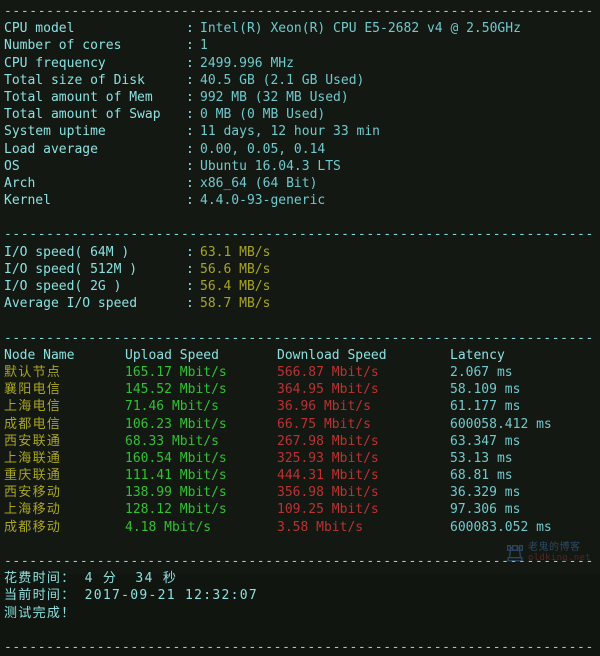  Describe the element at coordinates (328, 390) in the screenshot. I see `cell-download-speed: 364.95 Mbit/s` at that location.